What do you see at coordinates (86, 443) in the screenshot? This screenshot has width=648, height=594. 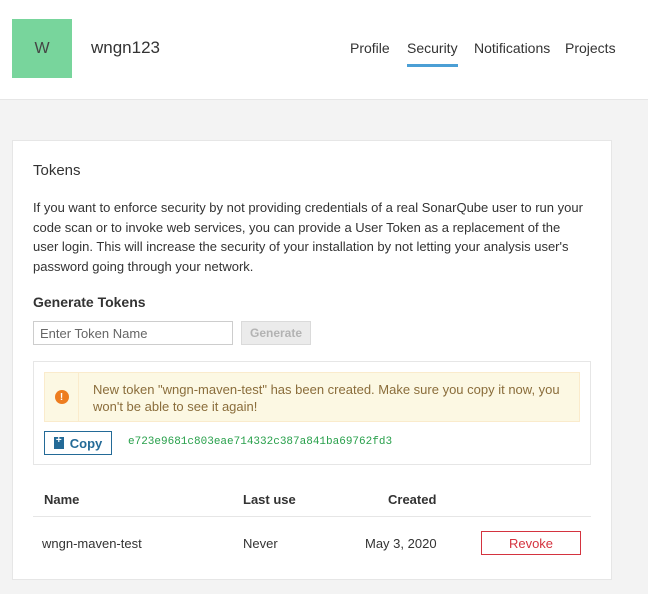 I see `copy-label: Copy` at bounding box center [86, 443].